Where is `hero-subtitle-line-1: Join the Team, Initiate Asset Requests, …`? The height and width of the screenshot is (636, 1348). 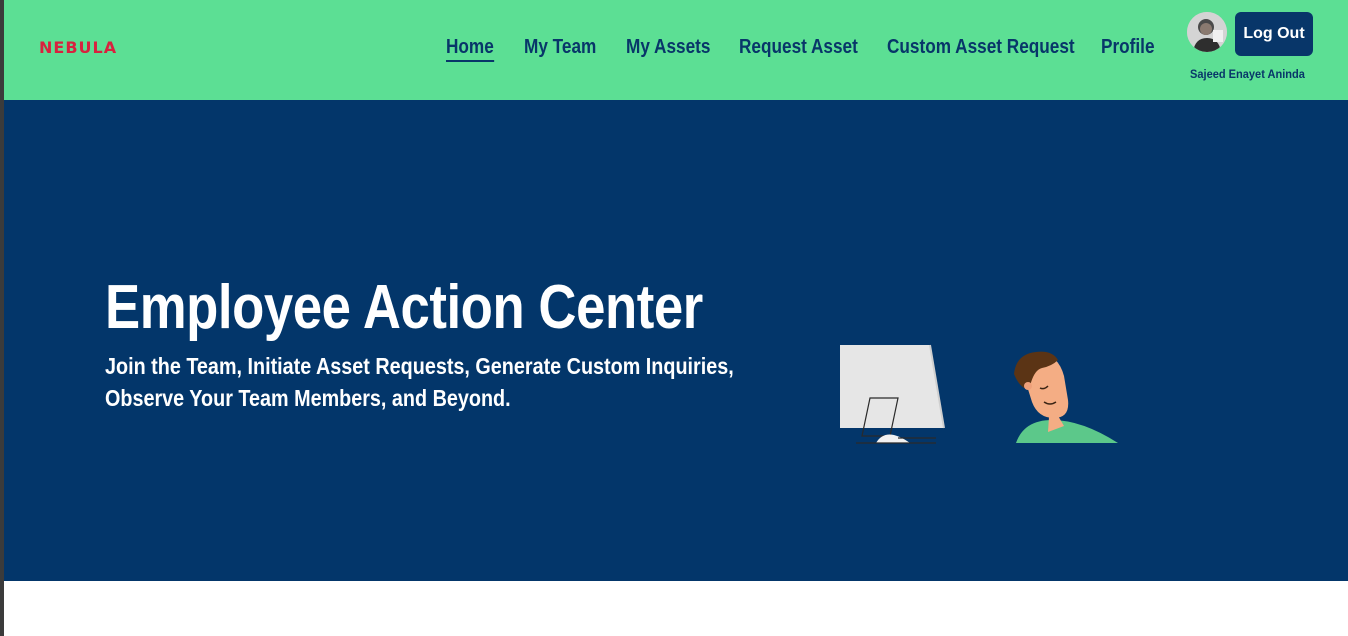 hero-subtitle-line-1: Join the Team, Initiate Asset Requests, … is located at coordinates (419, 366).